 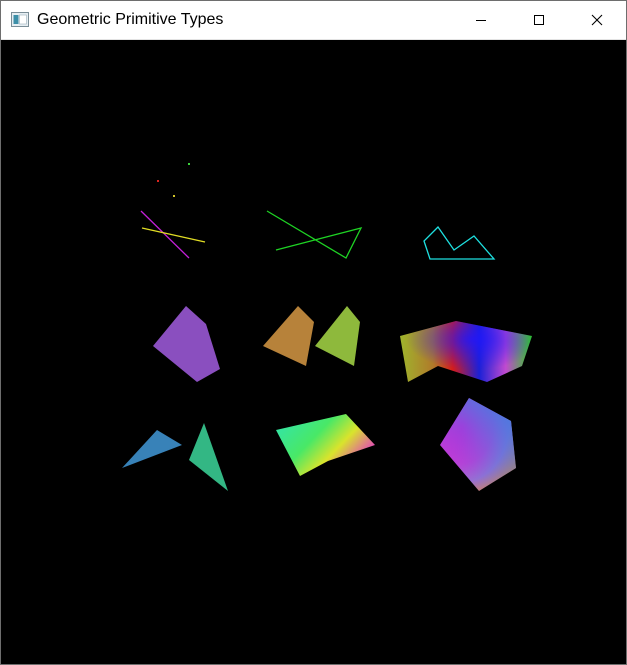 What do you see at coordinates (173, 234) in the screenshot?
I see `lines-primitive` at bounding box center [173, 234].